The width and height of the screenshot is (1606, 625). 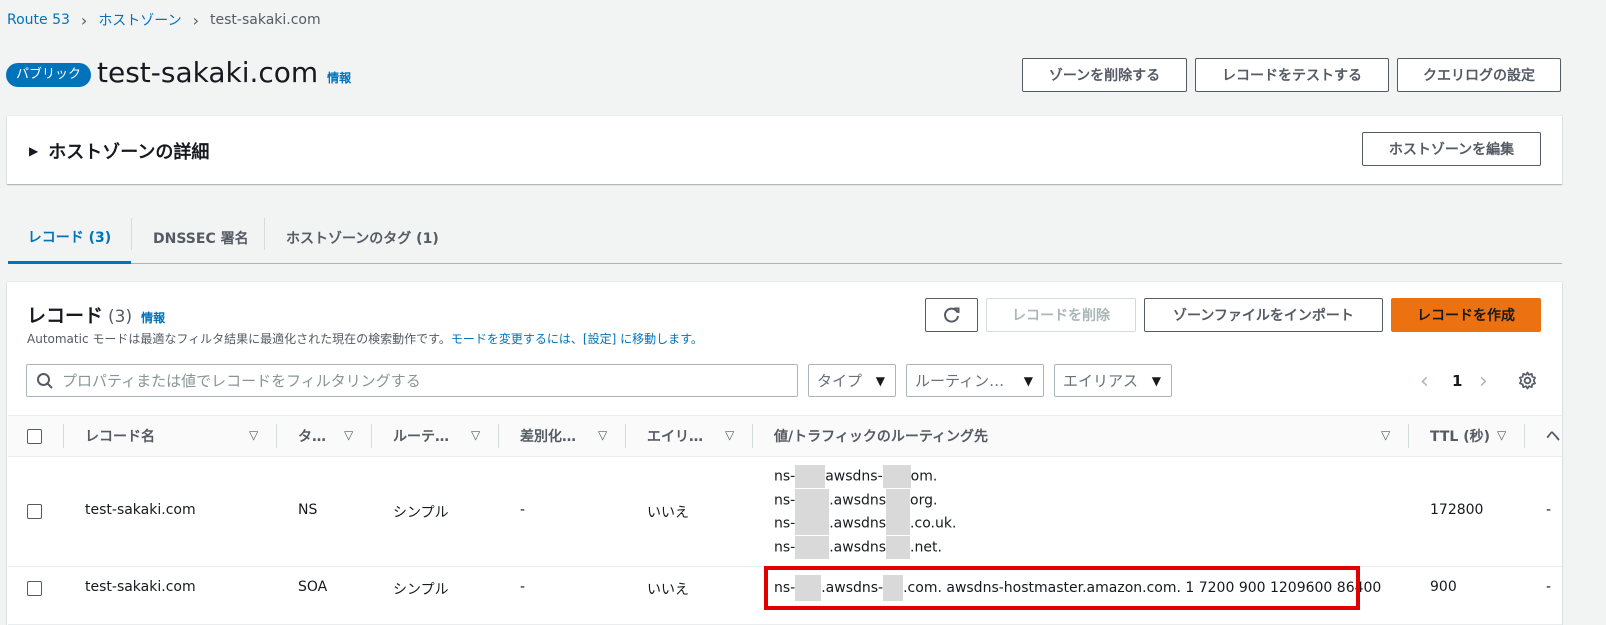 What do you see at coordinates (308, 510) in the screenshot?
I see `record-type: NS` at bounding box center [308, 510].